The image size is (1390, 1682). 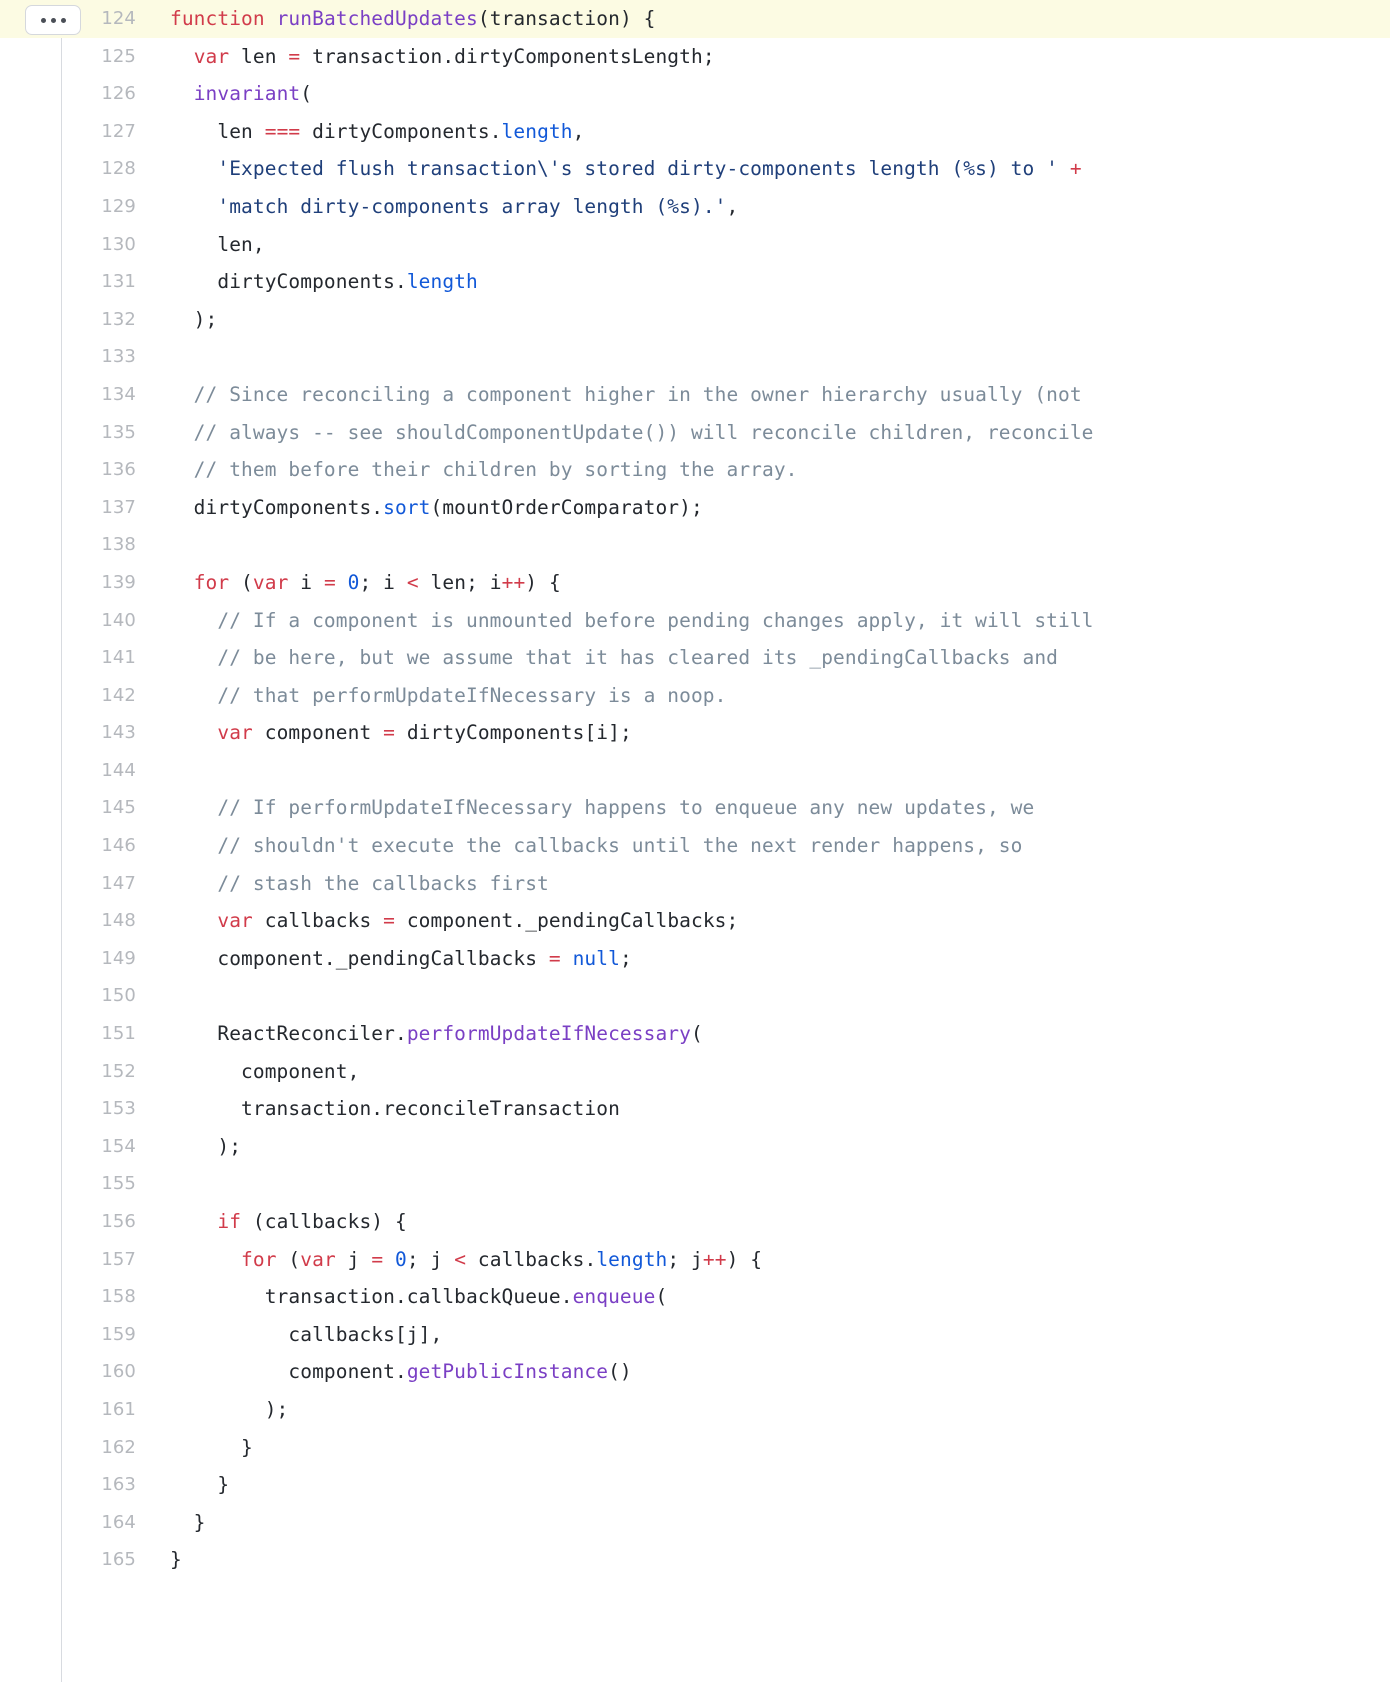 I want to click on line-number: 130, so click(x=68, y=245).